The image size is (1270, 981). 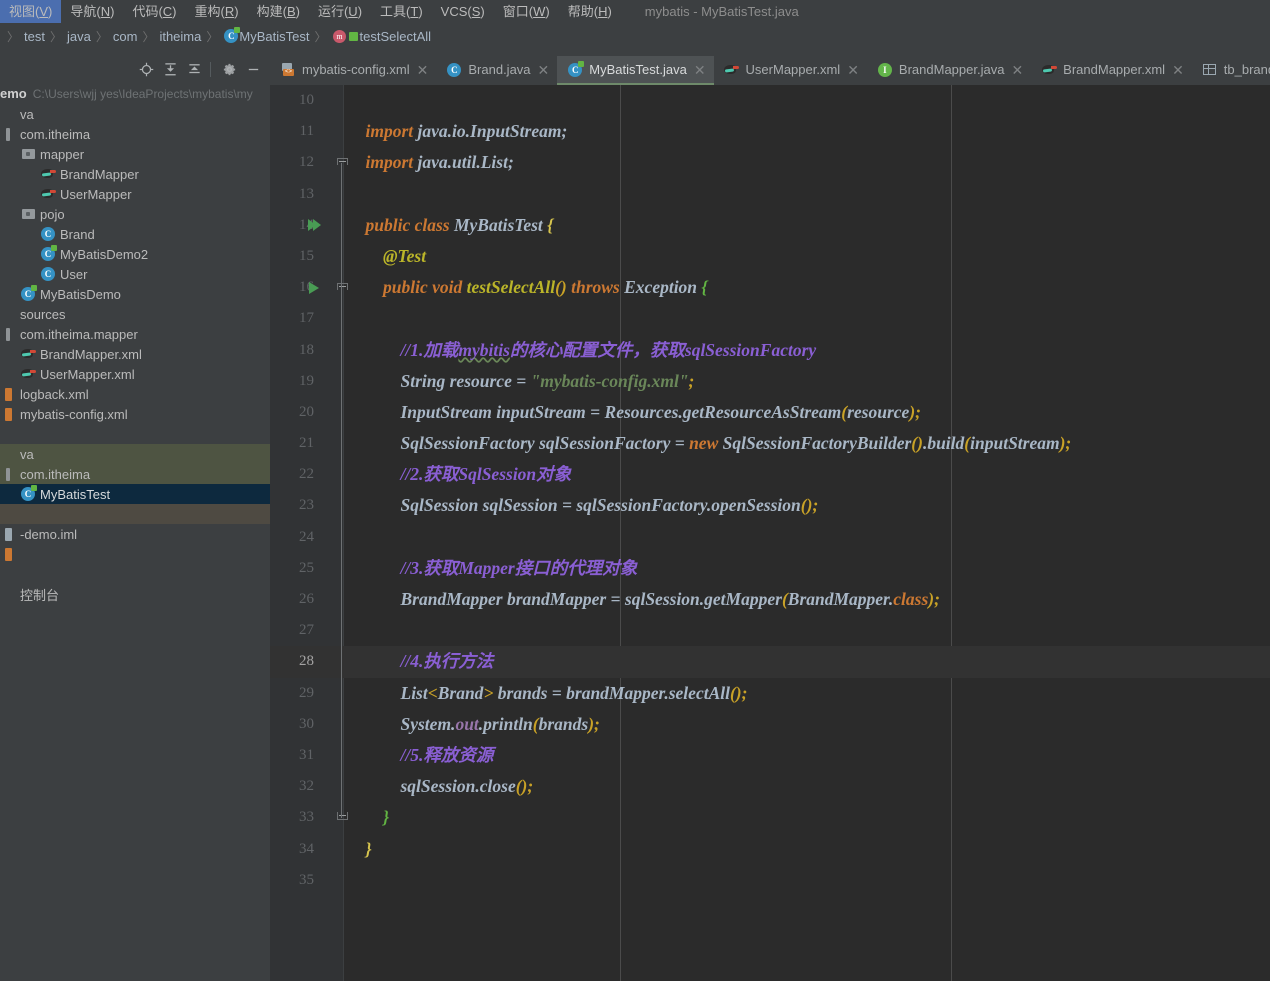 What do you see at coordinates (770, 849) in the screenshot?
I see `code-line: 34 }` at bounding box center [770, 849].